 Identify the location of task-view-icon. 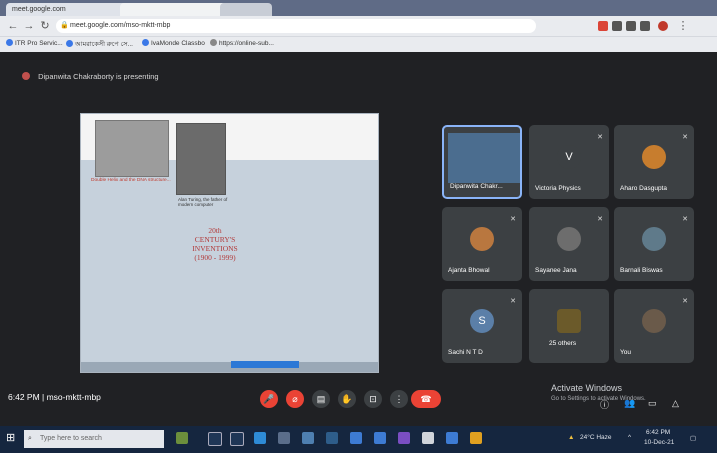
(237, 439).